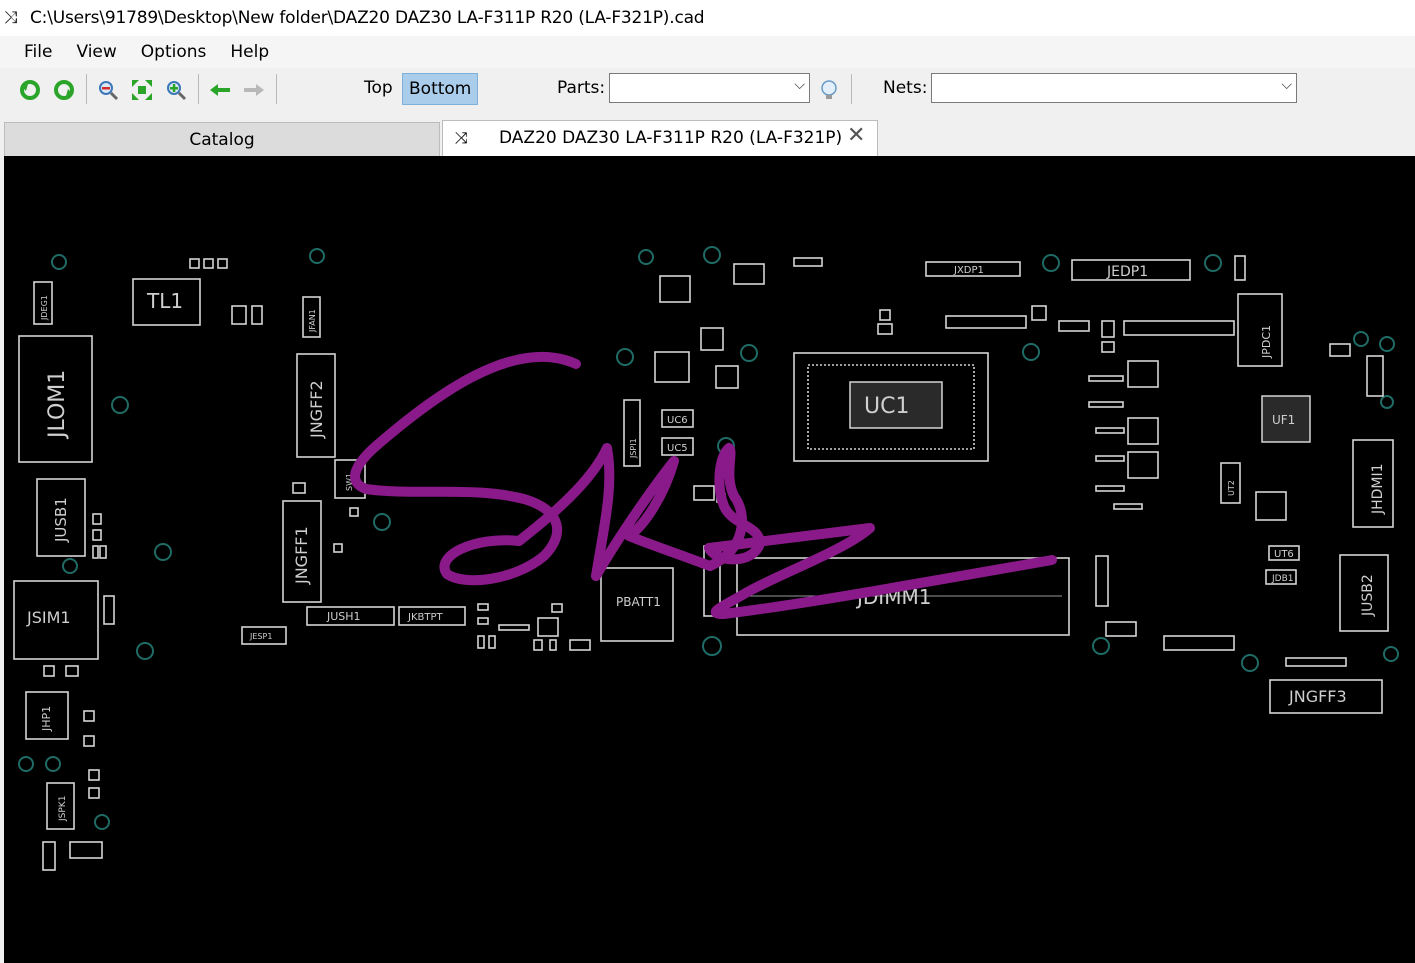 The height and width of the screenshot is (963, 1415). I want to click on zoom-out-button, so click(108, 90).